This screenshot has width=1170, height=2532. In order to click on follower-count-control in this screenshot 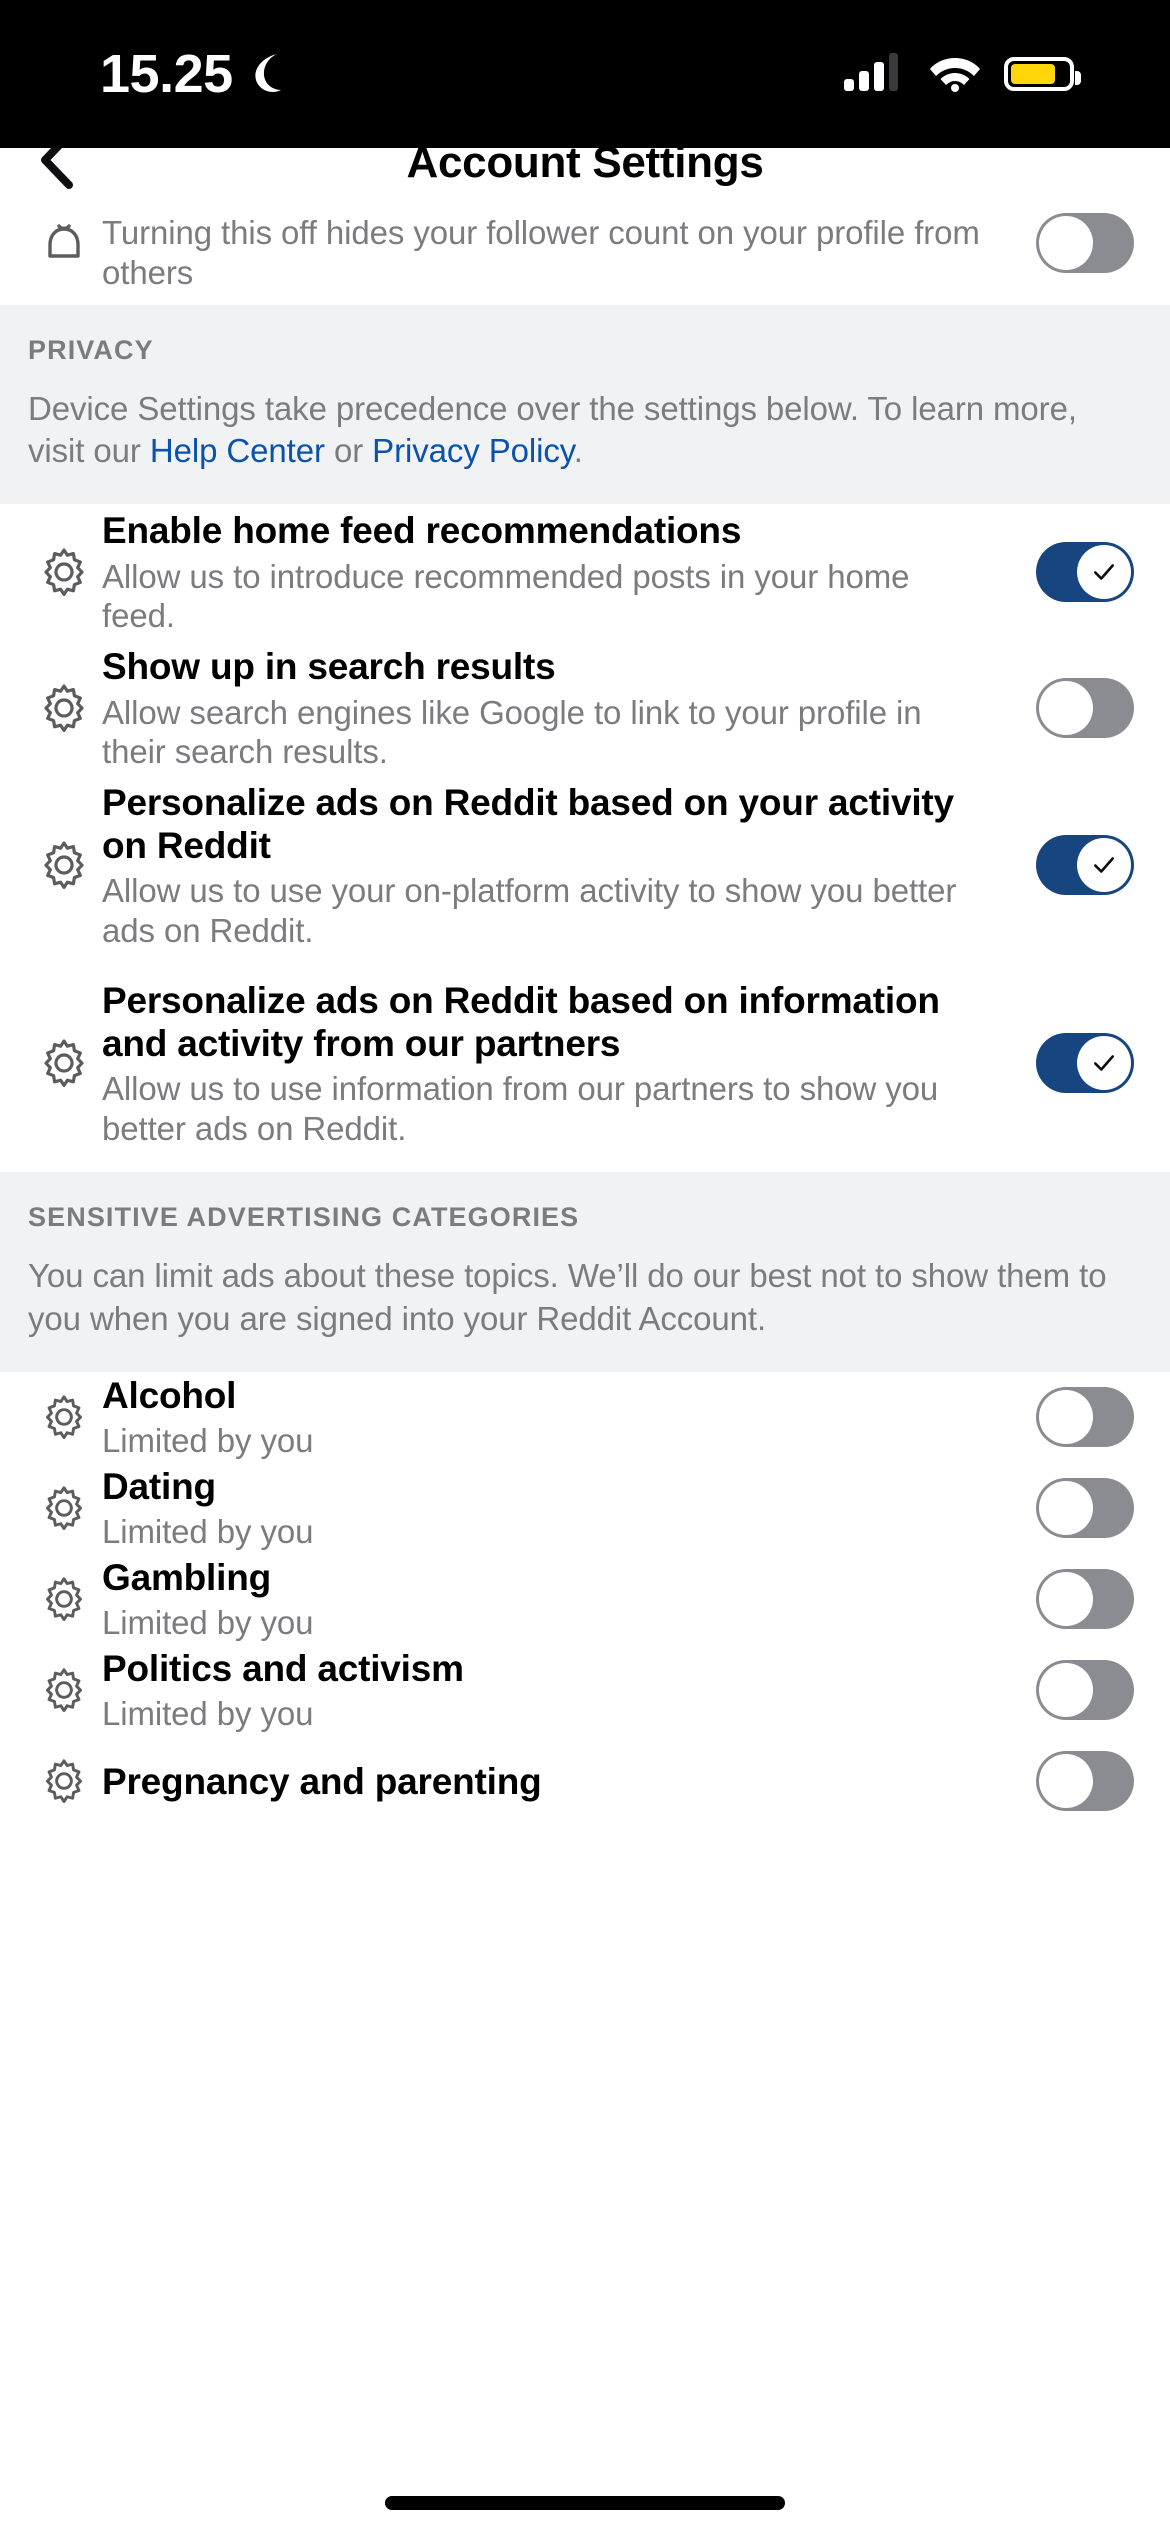, I will do `click(1074, 243)`.